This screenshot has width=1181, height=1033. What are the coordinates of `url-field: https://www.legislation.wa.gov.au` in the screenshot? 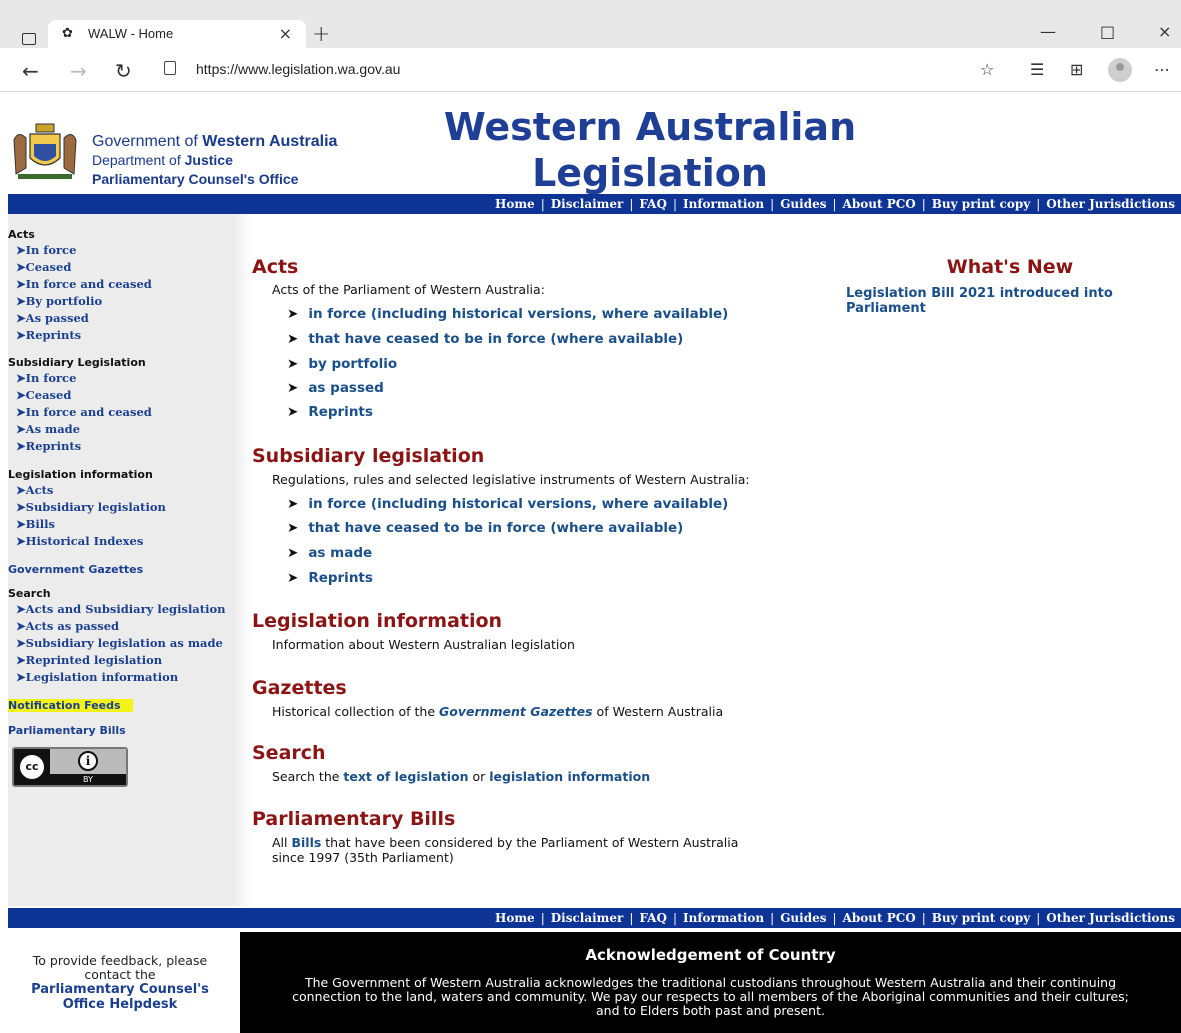 It's located at (560, 70).